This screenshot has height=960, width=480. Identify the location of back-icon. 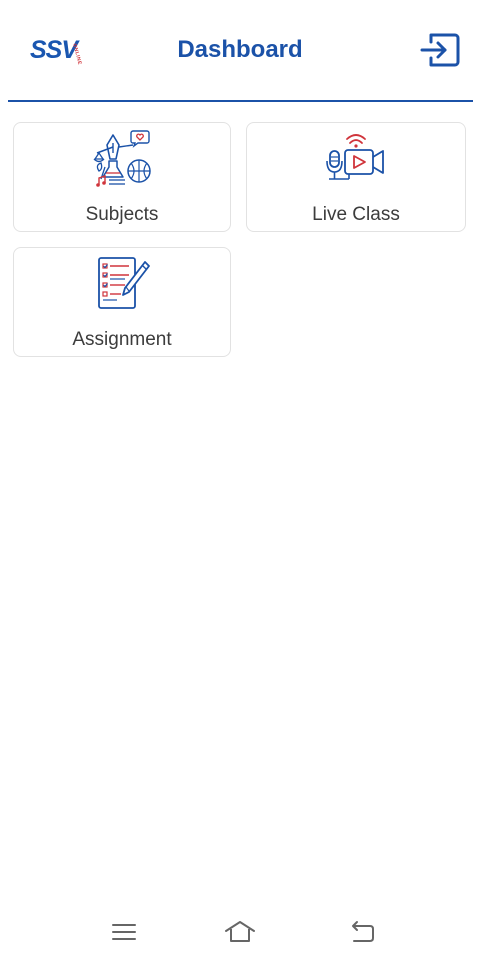
(363, 931).